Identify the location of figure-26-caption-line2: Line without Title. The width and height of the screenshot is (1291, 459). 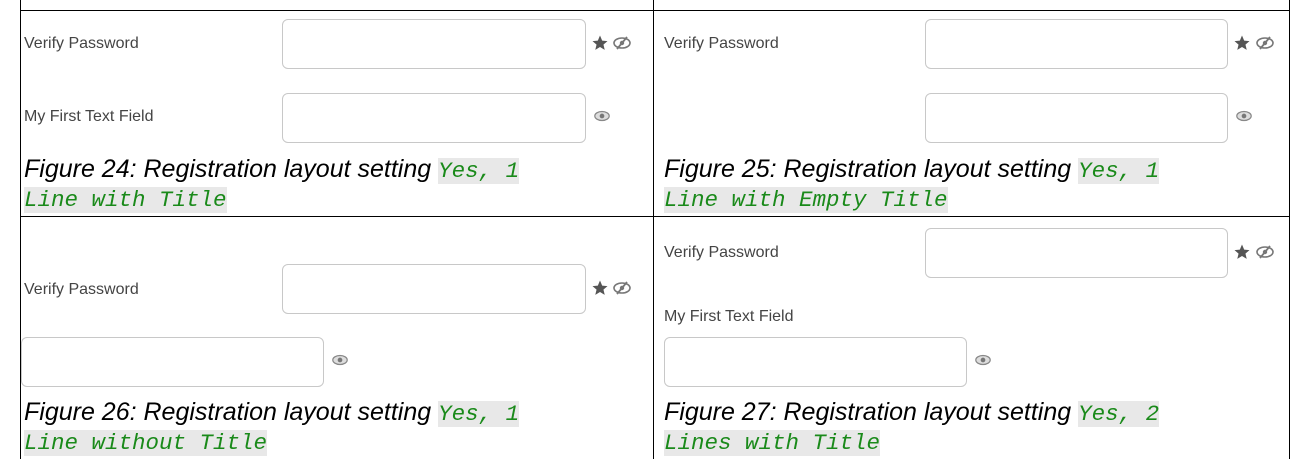
(146, 442).